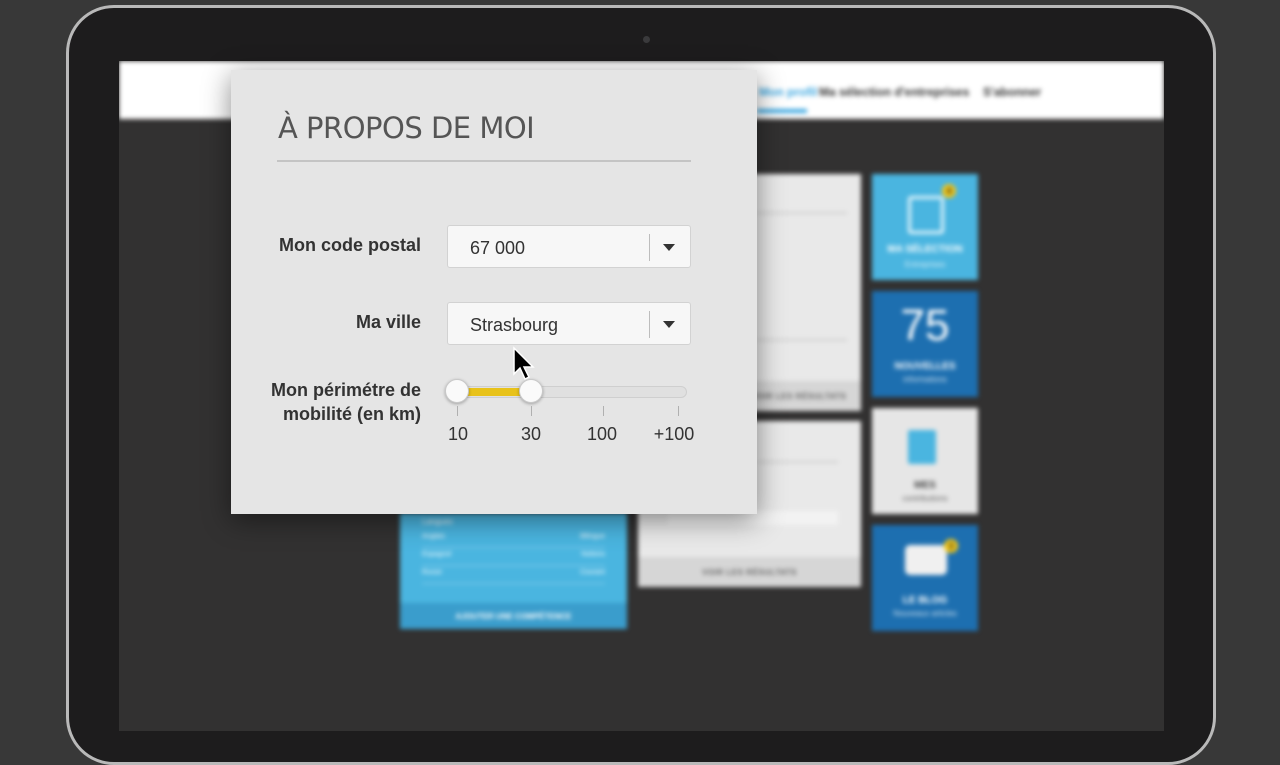 The image size is (1280, 765). I want to click on tile-badge: 3, so click(951, 546).